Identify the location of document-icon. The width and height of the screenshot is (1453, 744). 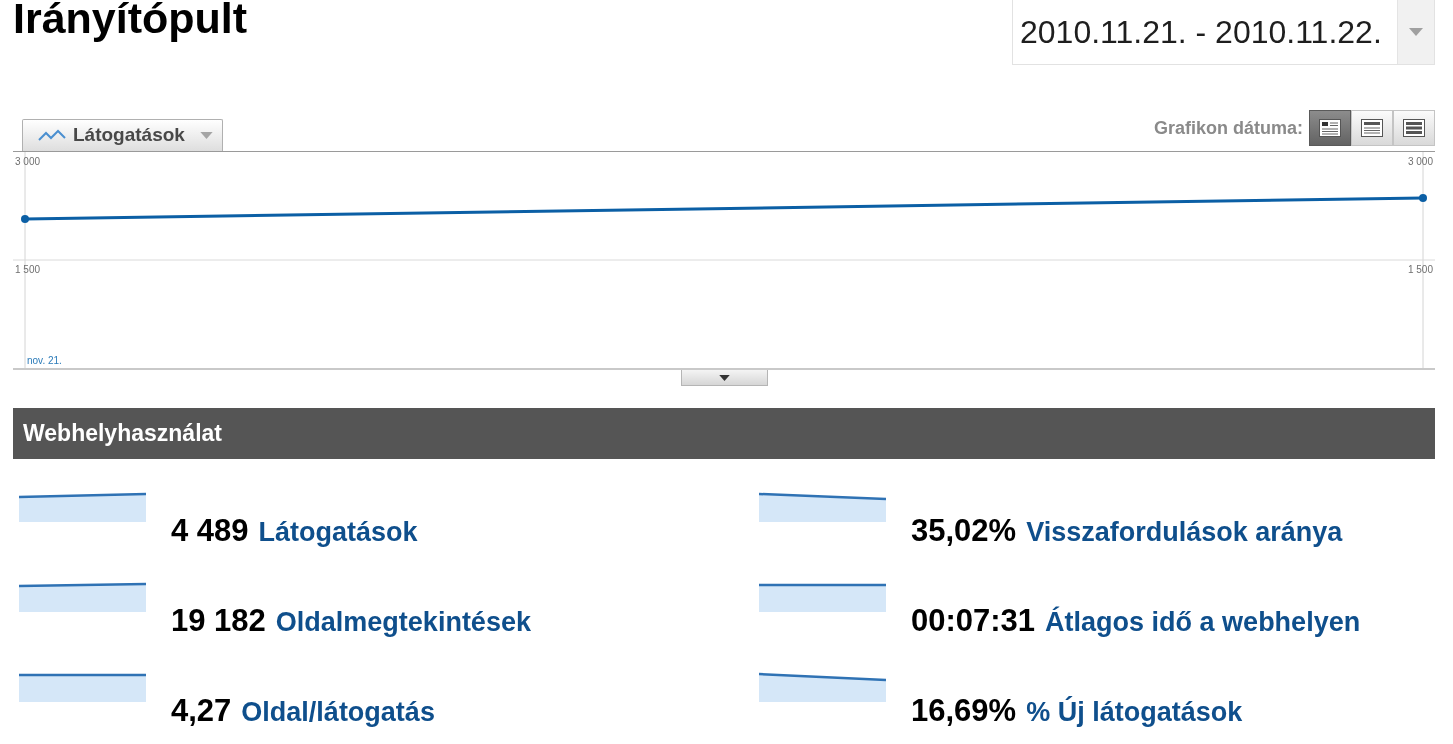
(1330, 128).